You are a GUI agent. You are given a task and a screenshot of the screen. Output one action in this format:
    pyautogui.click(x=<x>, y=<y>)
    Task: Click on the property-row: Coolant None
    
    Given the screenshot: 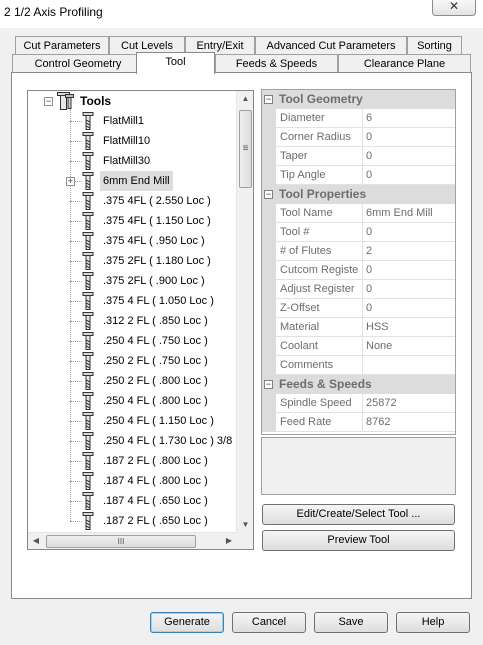 What is the action you would take?
    pyautogui.click(x=358, y=346)
    